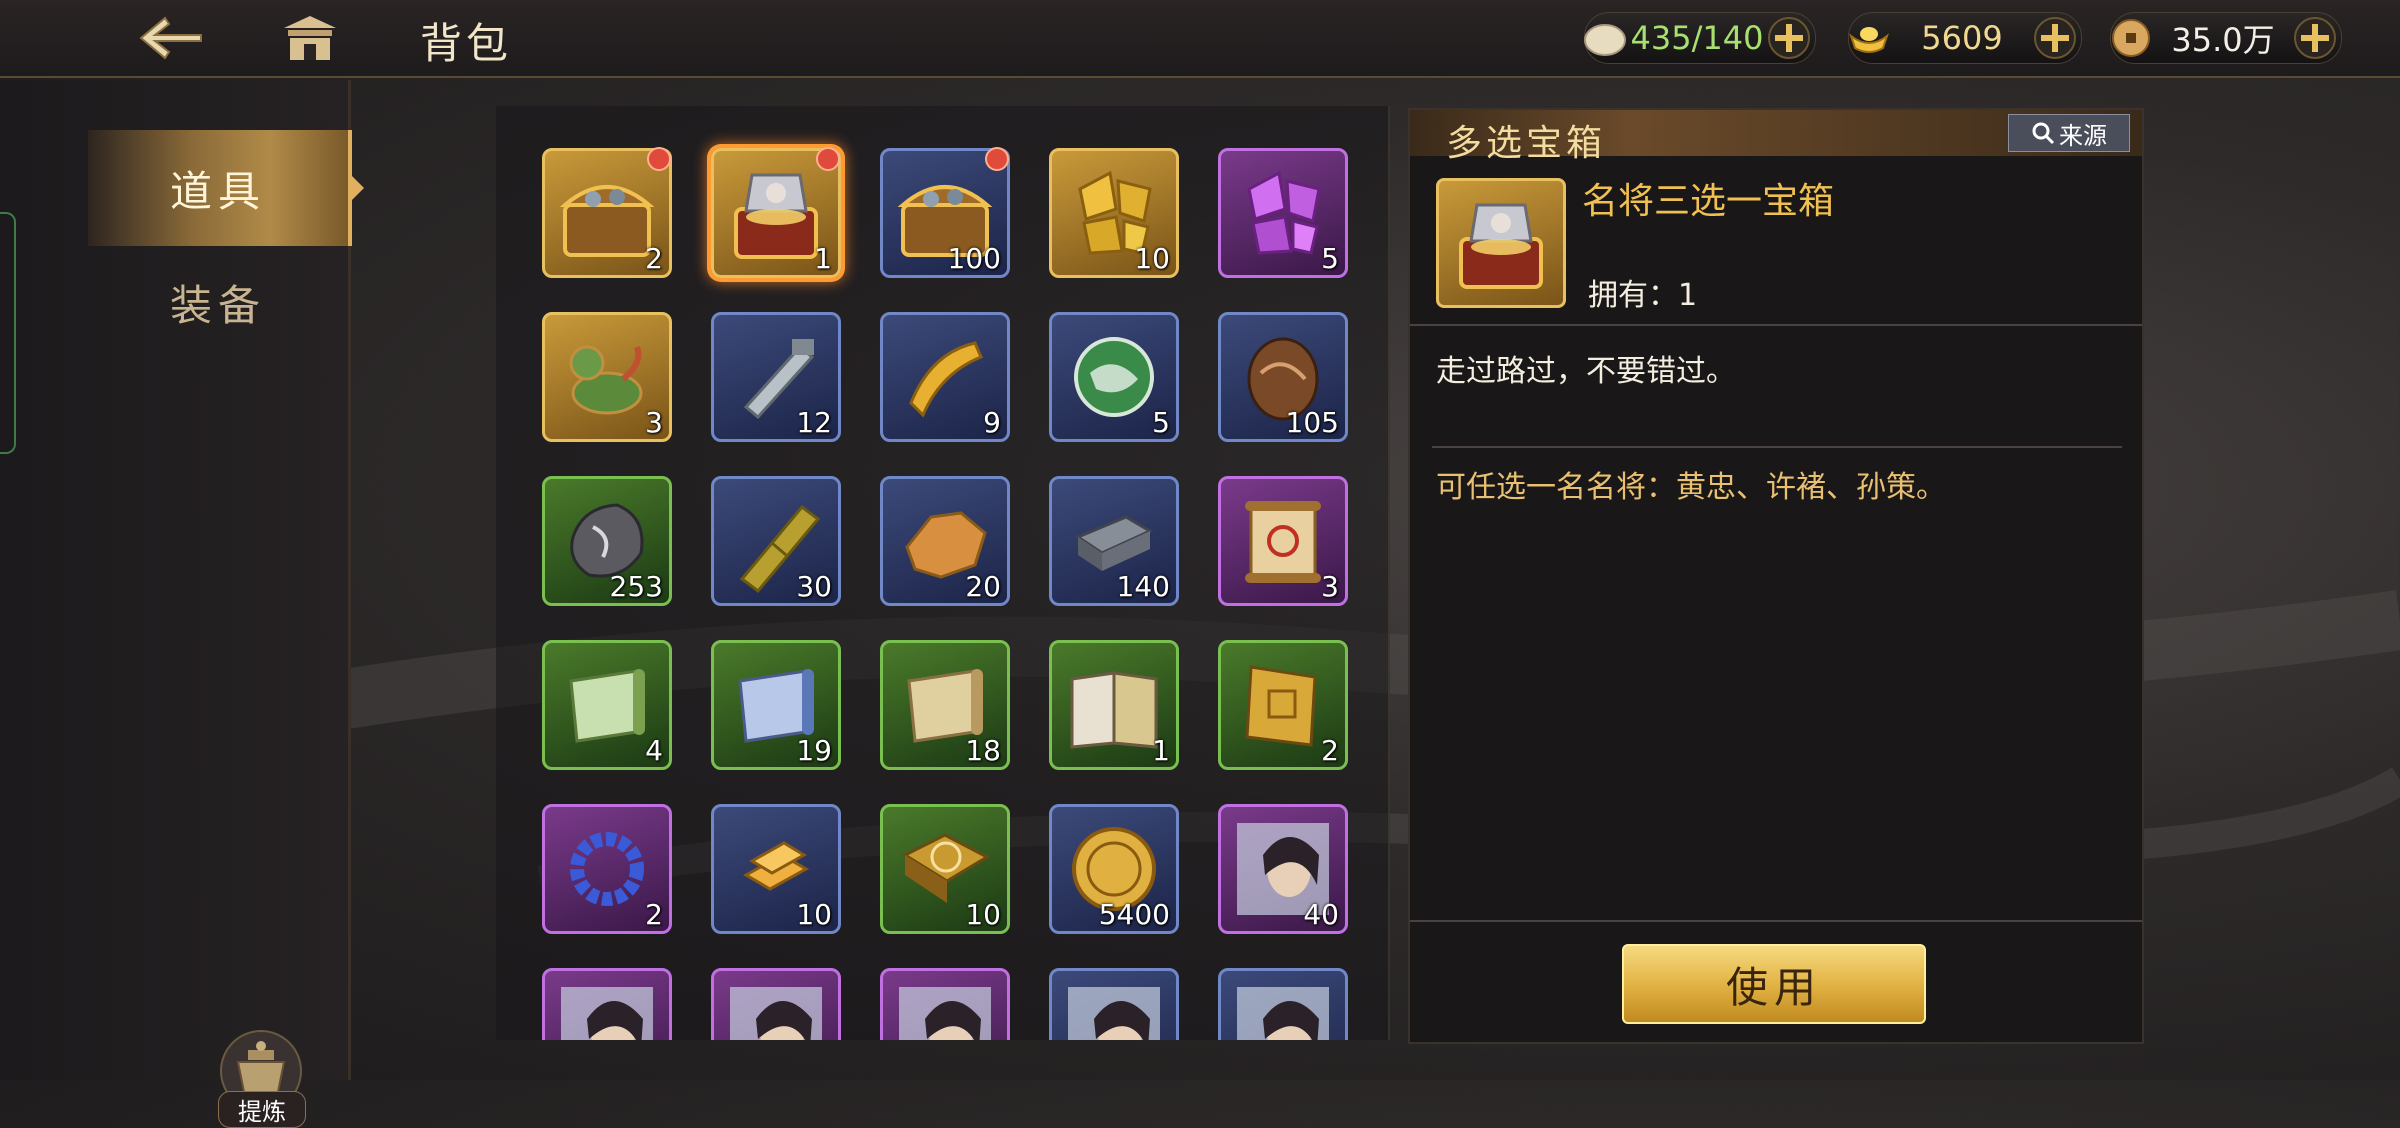  What do you see at coordinates (814, 422) in the screenshot?
I see `item-quantity: 12` at bounding box center [814, 422].